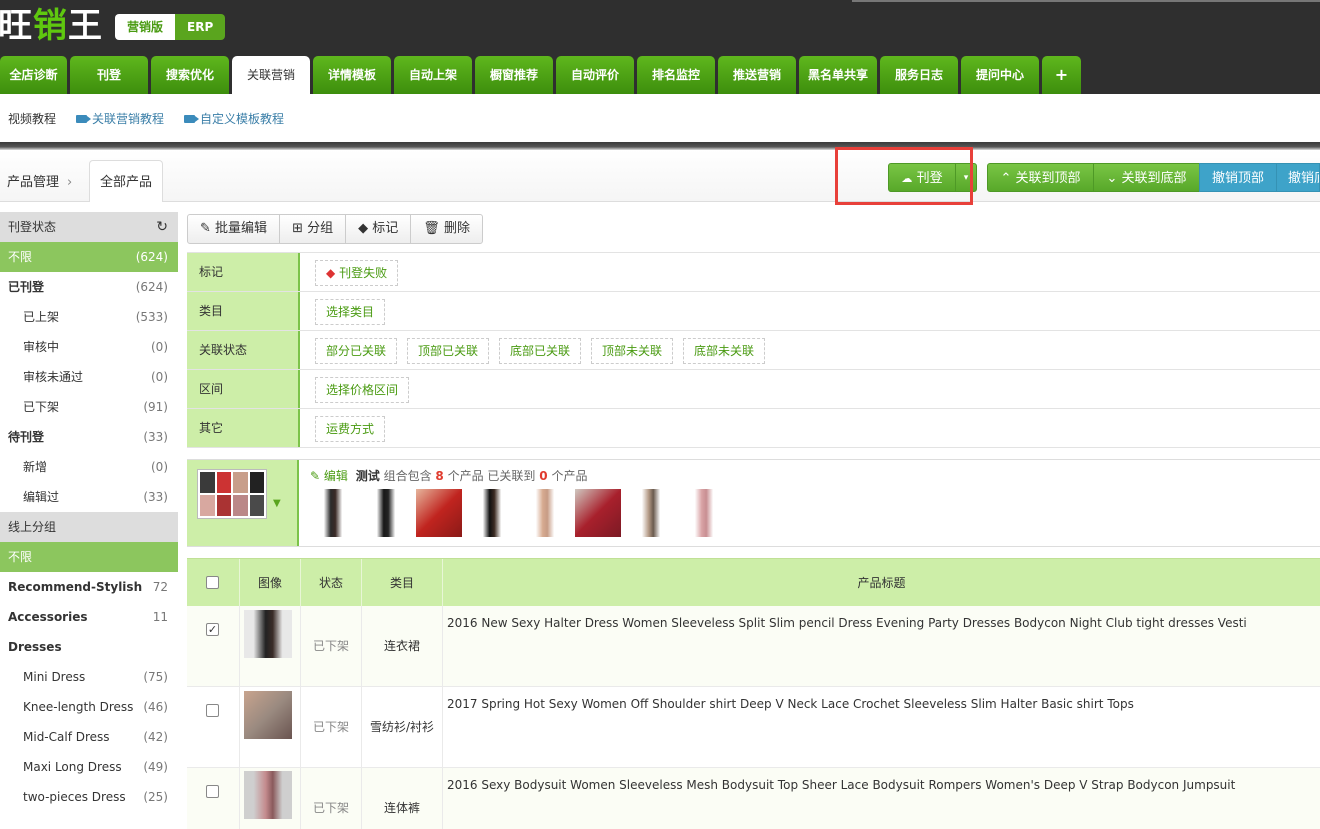 The width and height of the screenshot is (1320, 829). Describe the element at coordinates (881, 583) in the screenshot. I see `column-title: 产品标题` at that location.